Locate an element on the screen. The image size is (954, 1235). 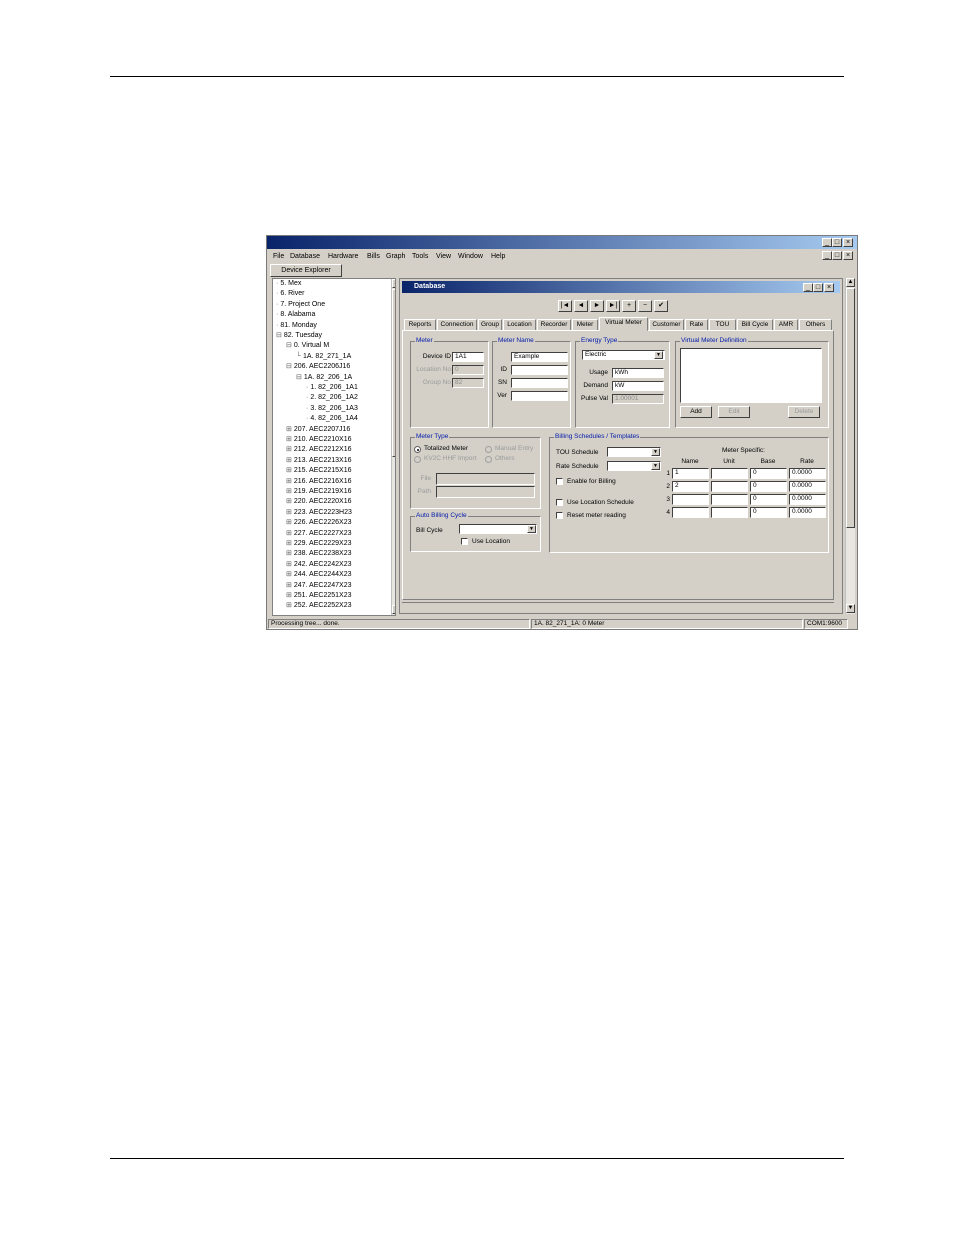
maximize-icon: □ is located at coordinates (837, 242).